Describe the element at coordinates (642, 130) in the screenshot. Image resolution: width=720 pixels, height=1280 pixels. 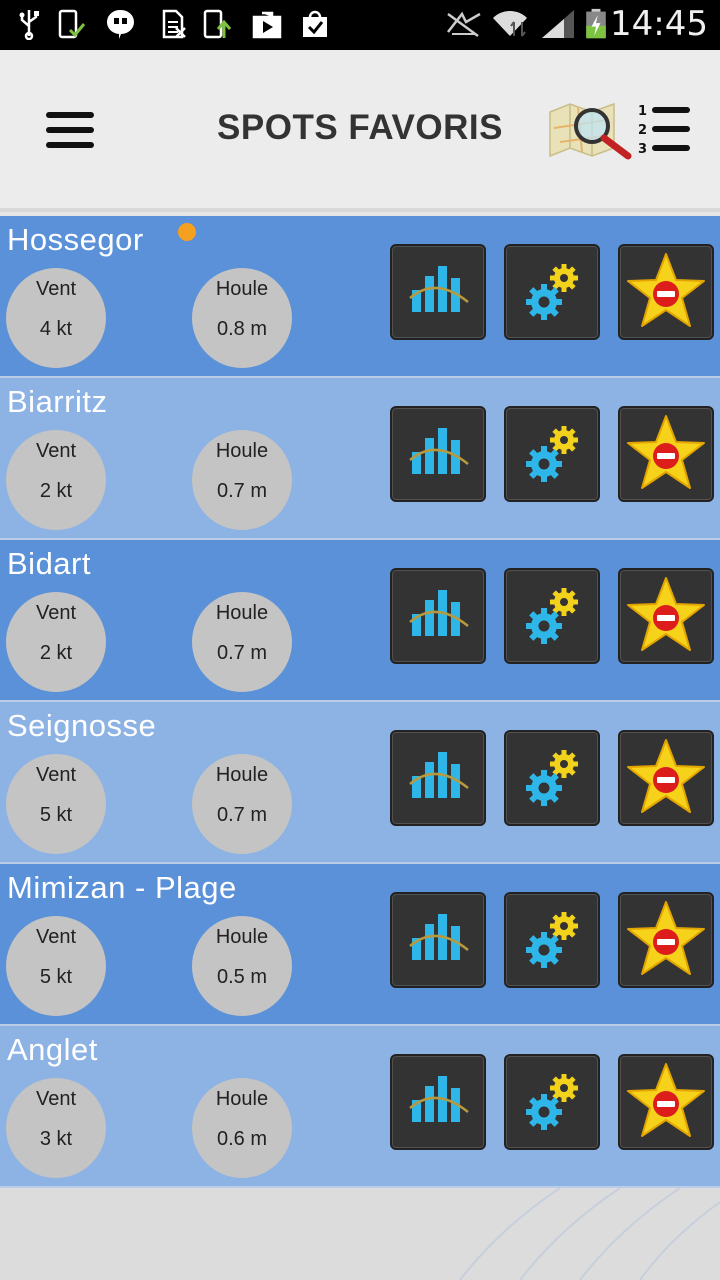
I see `rank-2: 2` at that location.